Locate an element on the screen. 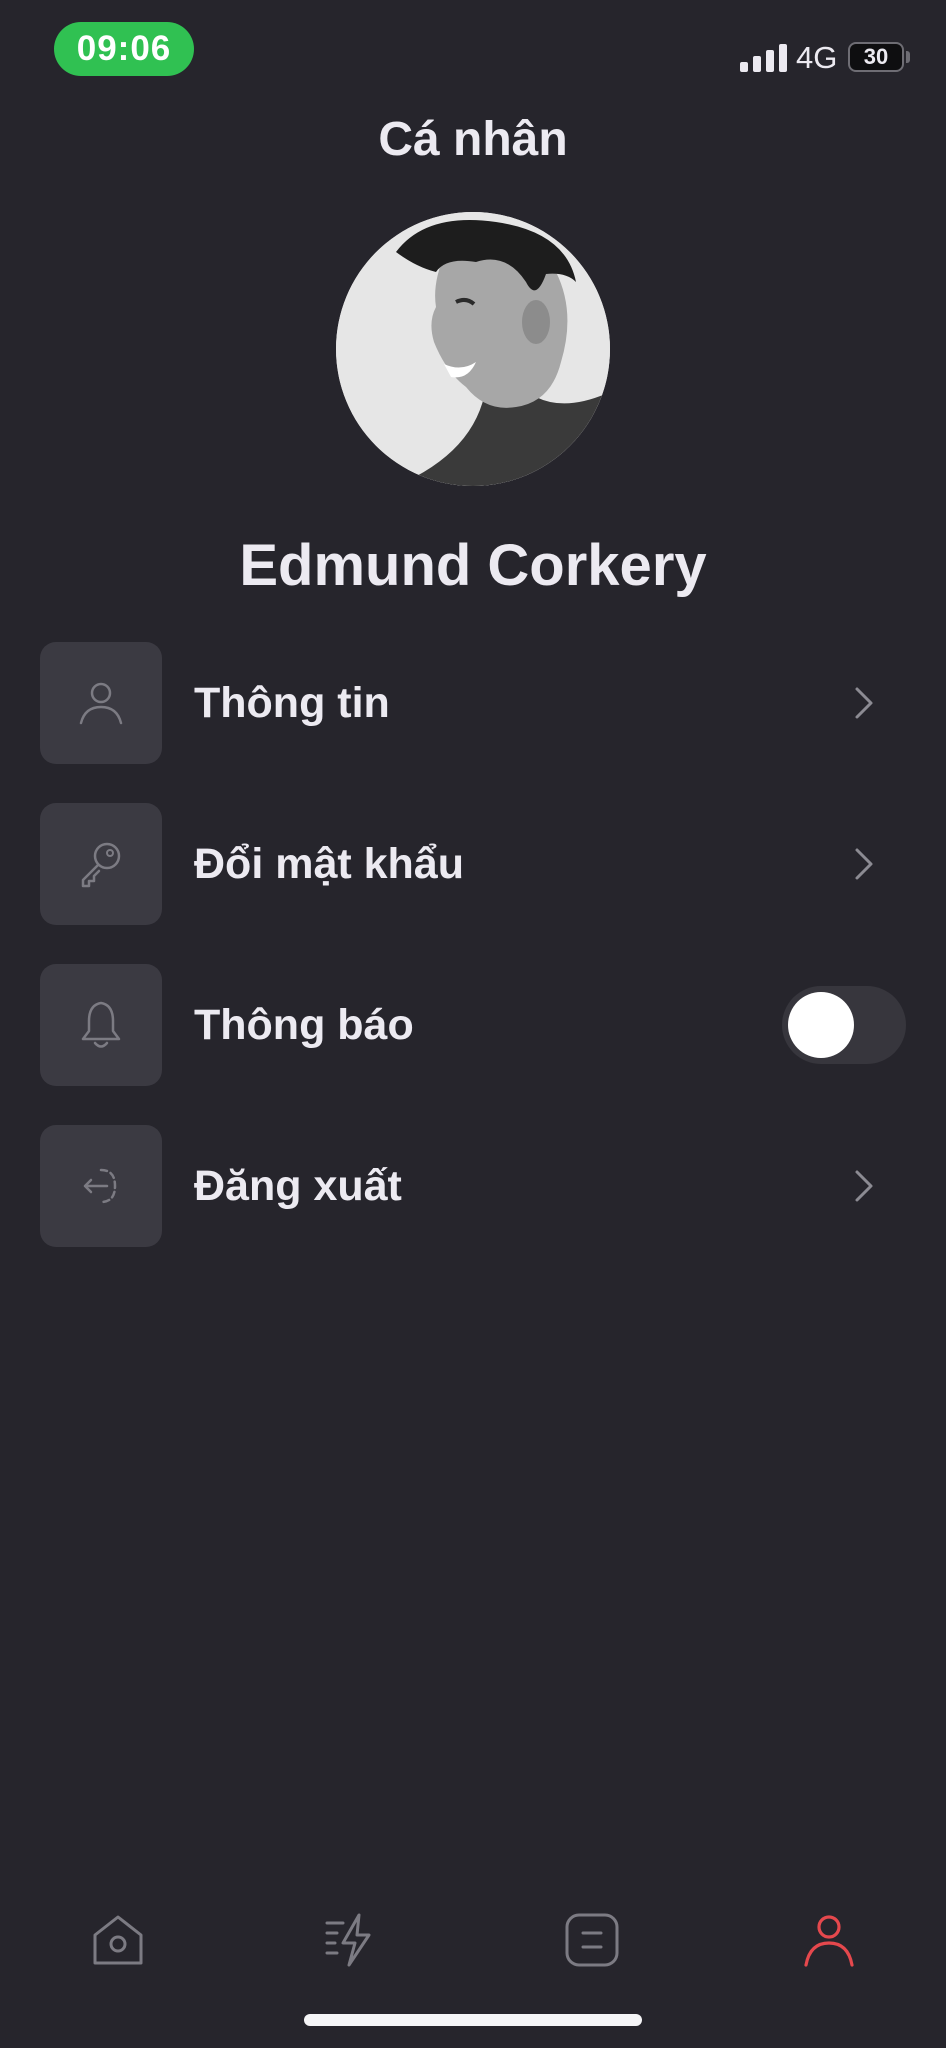  key-icon is located at coordinates (101, 865).